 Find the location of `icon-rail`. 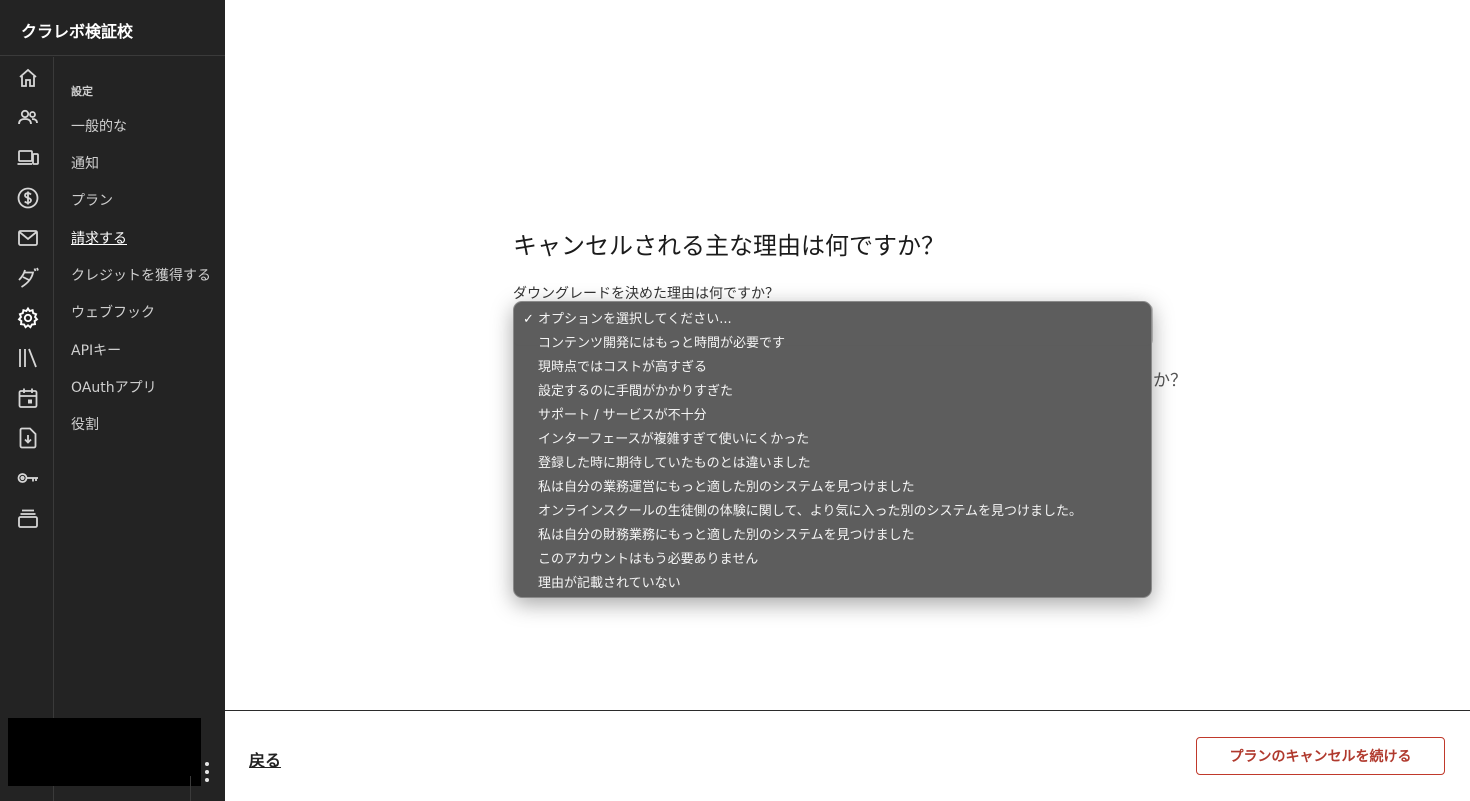

icon-rail is located at coordinates (27, 429).